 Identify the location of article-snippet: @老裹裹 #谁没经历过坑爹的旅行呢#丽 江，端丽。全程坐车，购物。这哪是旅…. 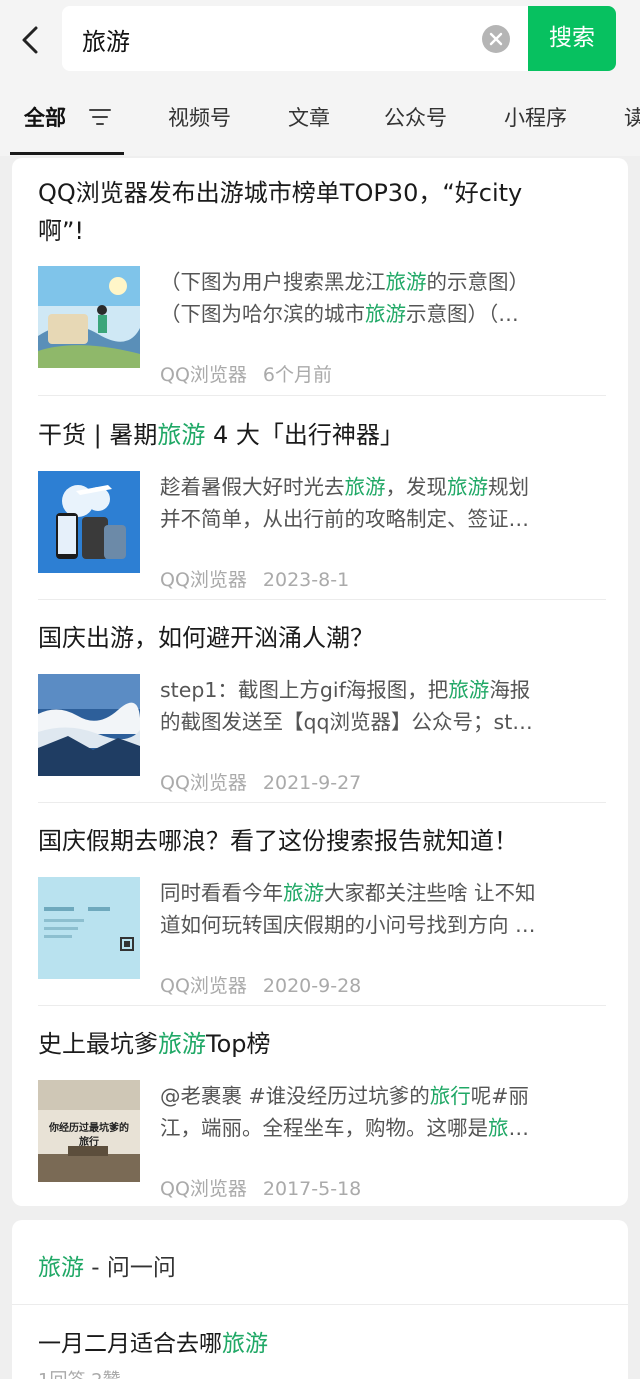
(344, 1112).